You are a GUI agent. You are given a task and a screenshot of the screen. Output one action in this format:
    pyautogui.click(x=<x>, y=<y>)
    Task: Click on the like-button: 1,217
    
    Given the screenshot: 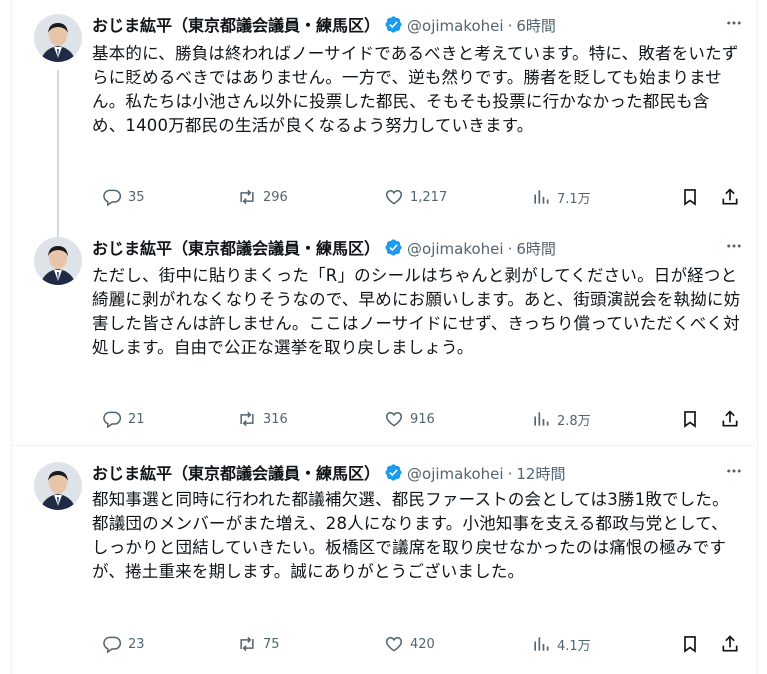 What is the action you would take?
    pyautogui.click(x=415, y=197)
    